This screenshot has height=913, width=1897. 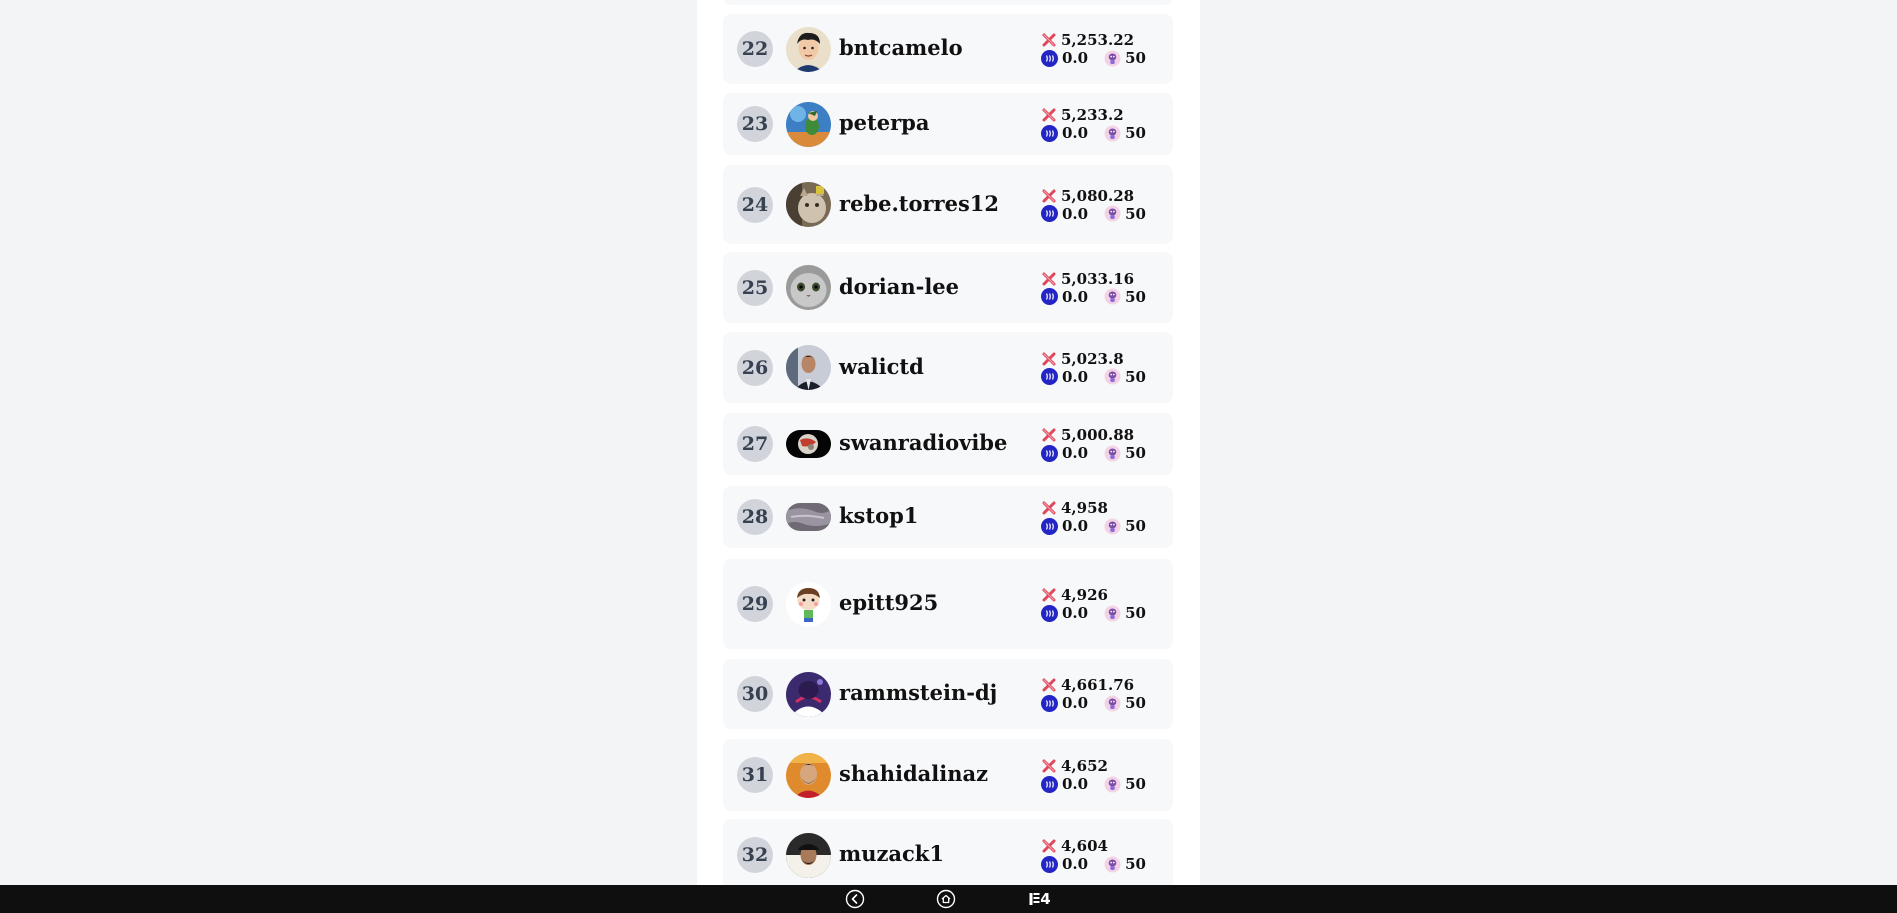 I want to click on username: muzack1, so click(x=891, y=853).